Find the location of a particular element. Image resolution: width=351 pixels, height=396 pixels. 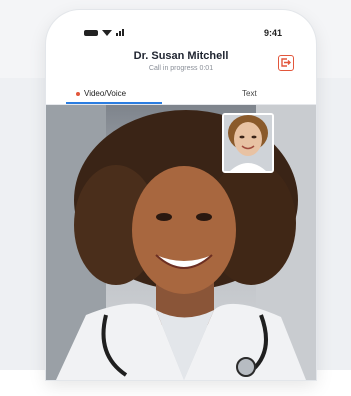

status-icons is located at coordinates (104, 32).